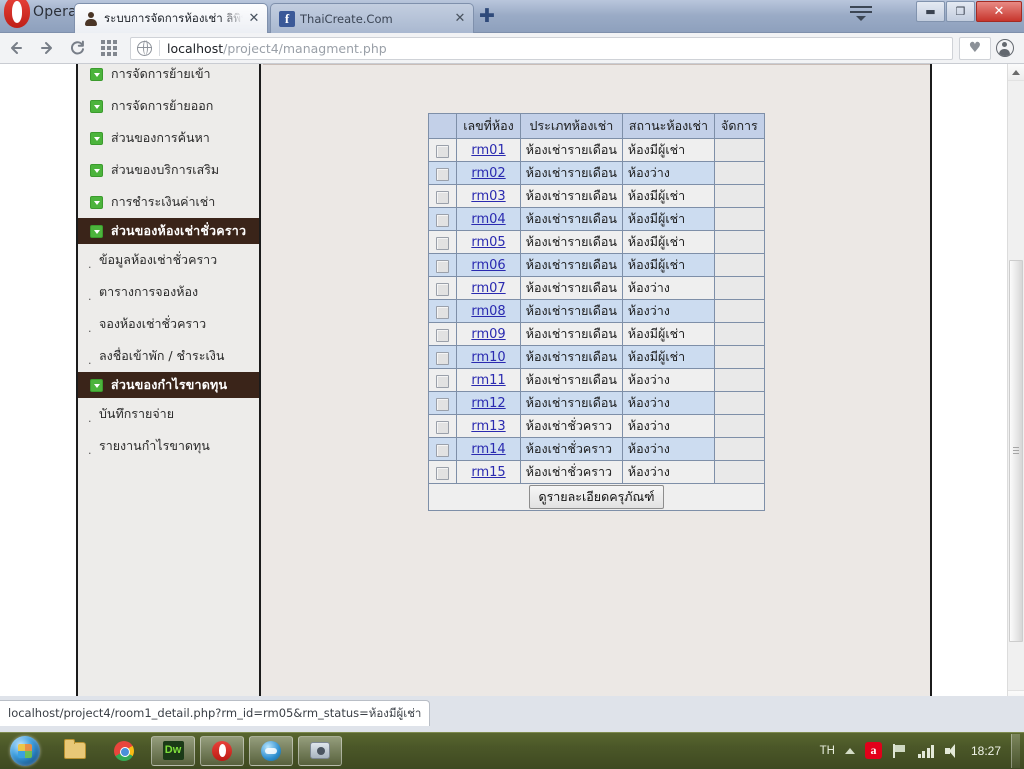  I want to click on taskbar-item-explorer, so click(75, 751).